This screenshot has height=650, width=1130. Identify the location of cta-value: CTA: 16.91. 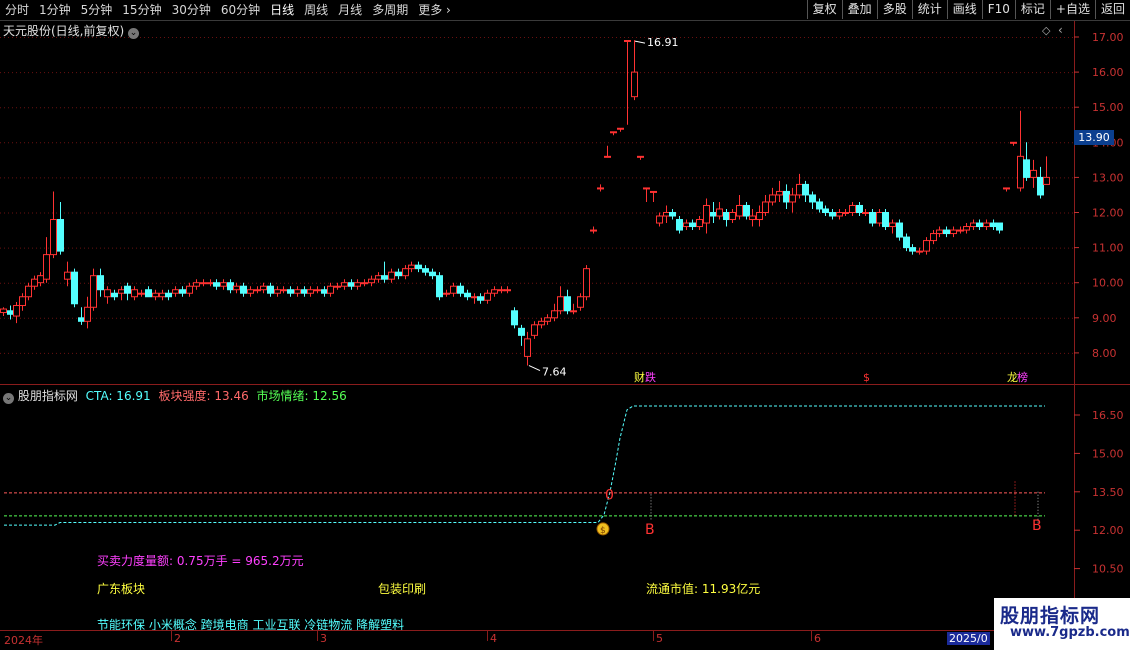
(118, 396).